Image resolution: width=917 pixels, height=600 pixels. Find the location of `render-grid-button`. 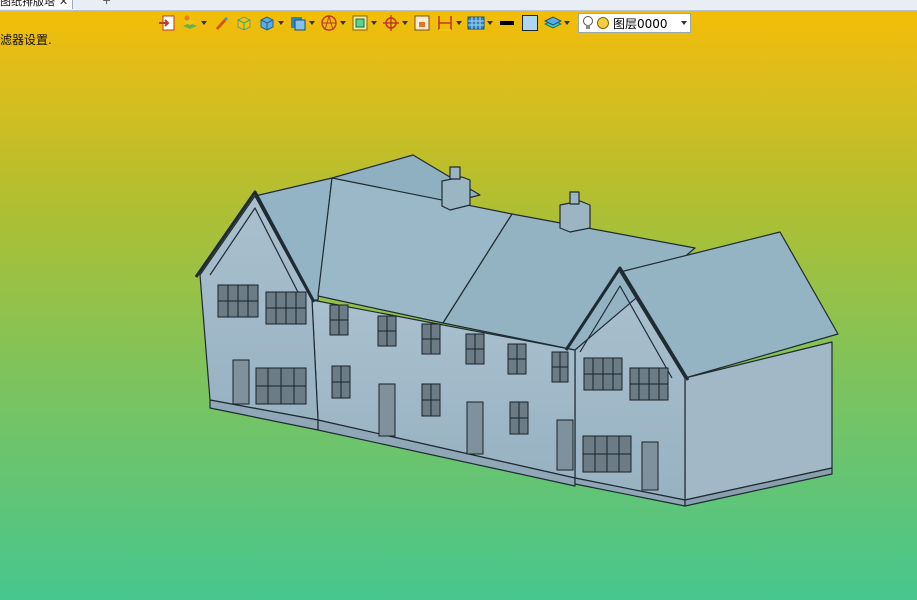

render-grid-button is located at coordinates (480, 23).